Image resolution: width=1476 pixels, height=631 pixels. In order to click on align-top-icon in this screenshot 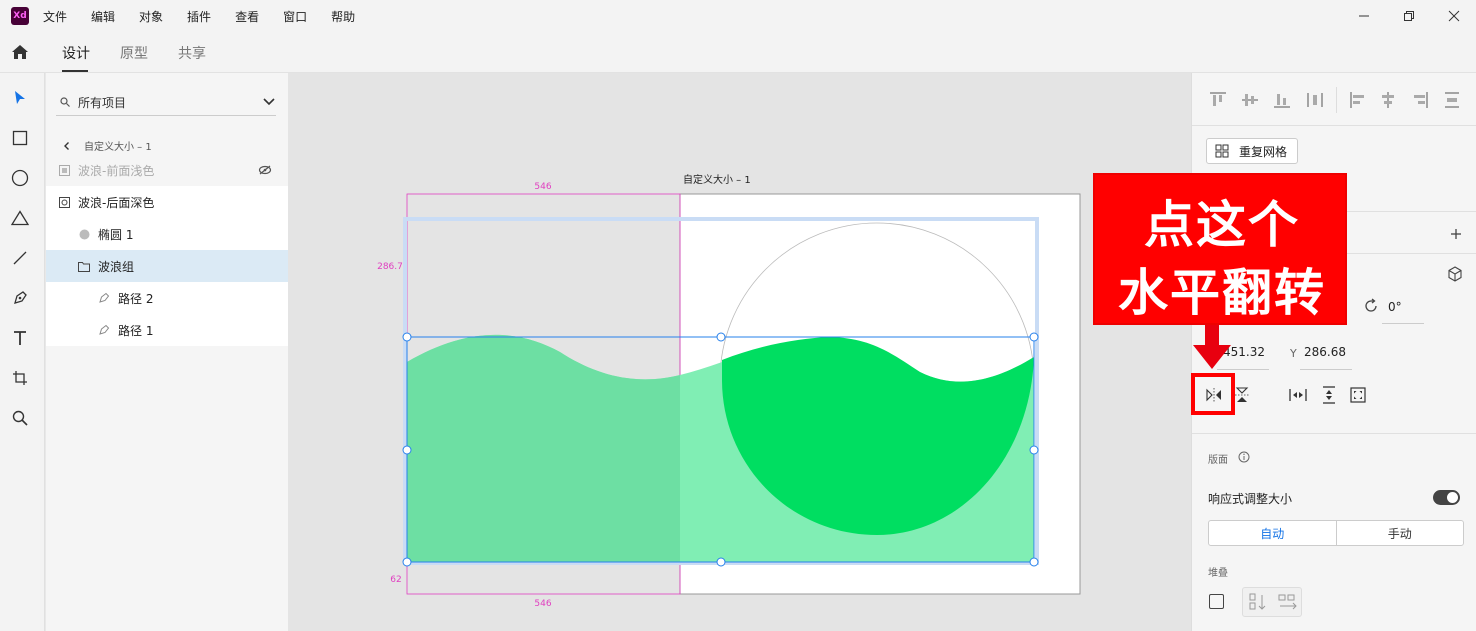, I will do `click(1218, 100)`.